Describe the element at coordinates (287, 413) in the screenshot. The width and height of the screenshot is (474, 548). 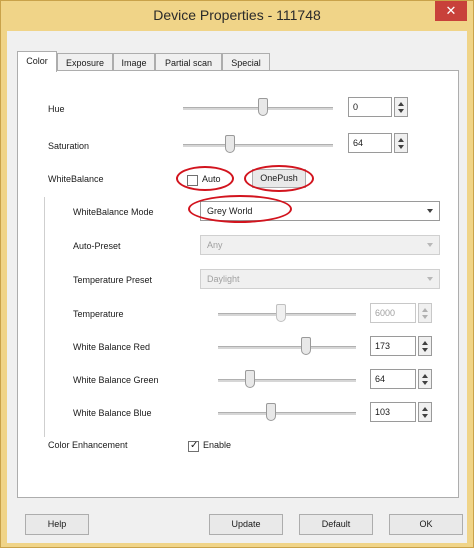
I see `wb-blue-slider-track` at that location.